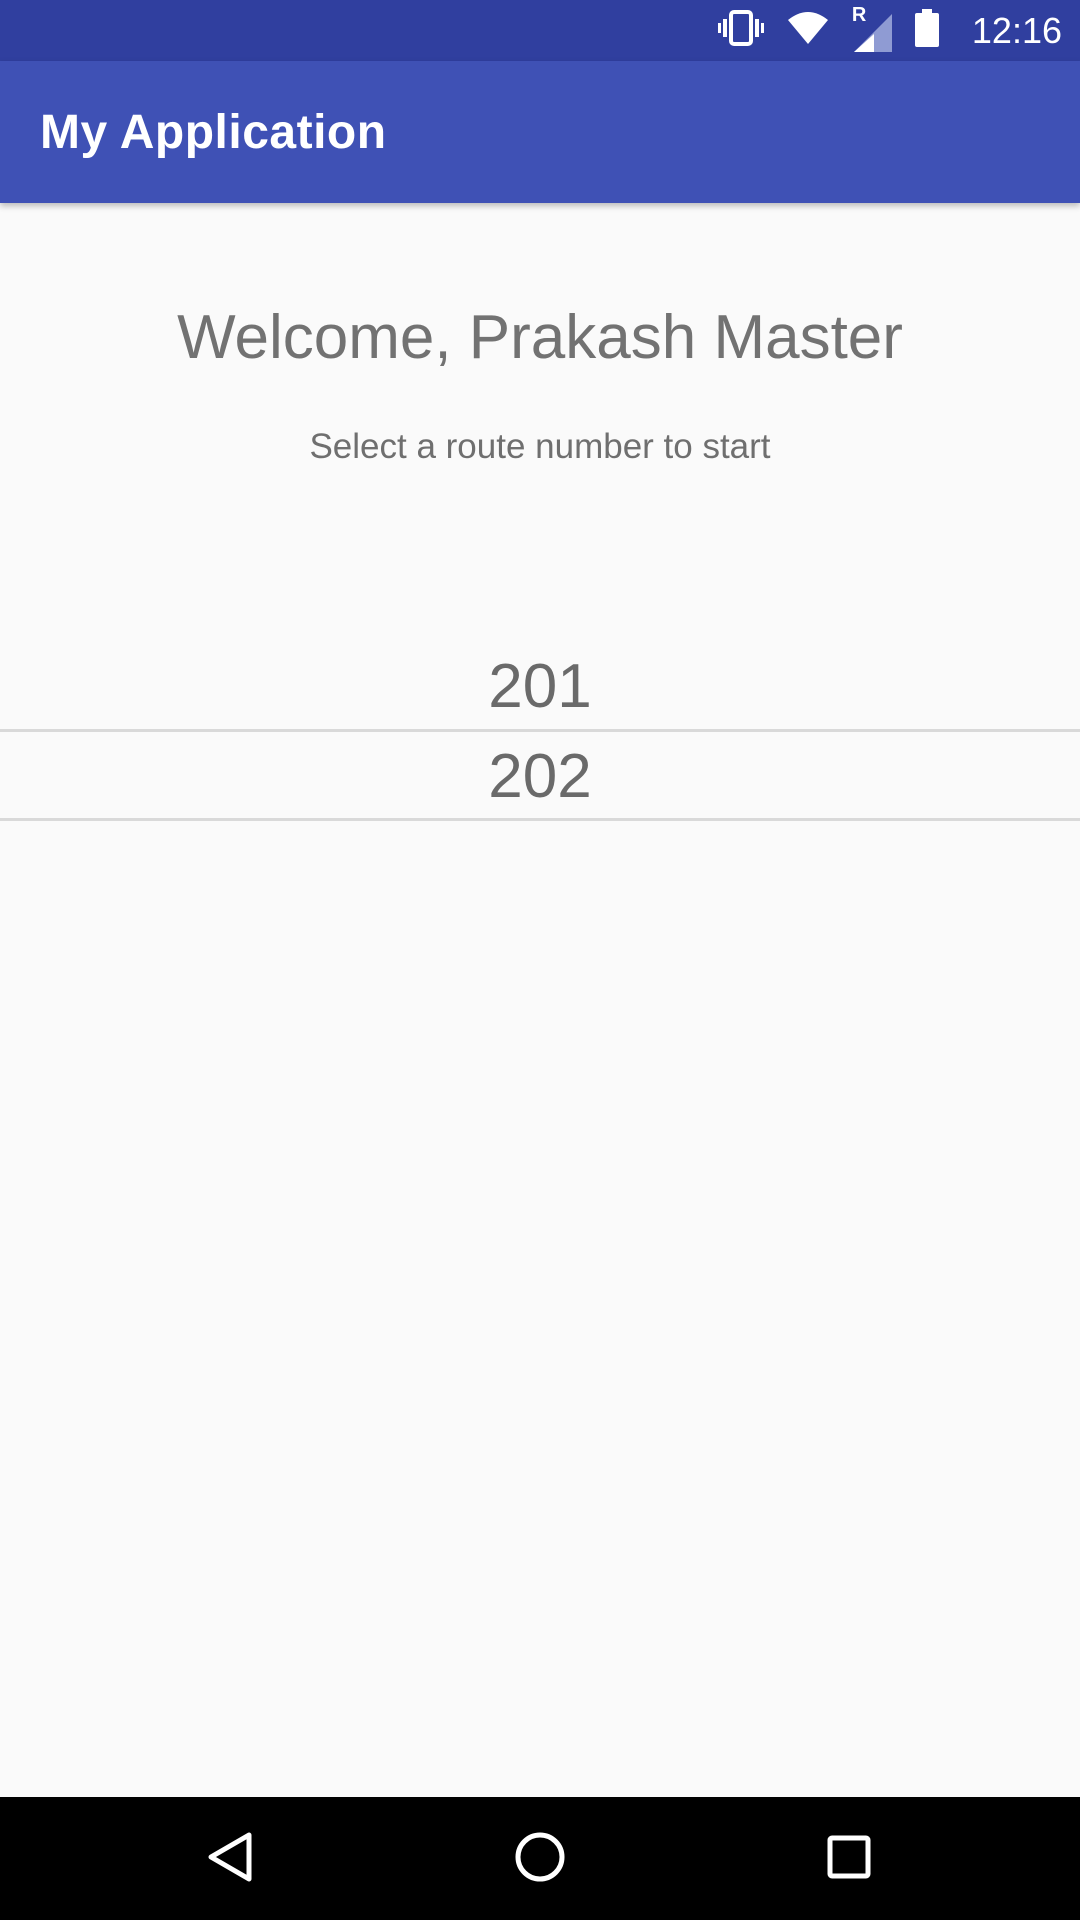  I want to click on status-time: 12:16, so click(1016, 30).